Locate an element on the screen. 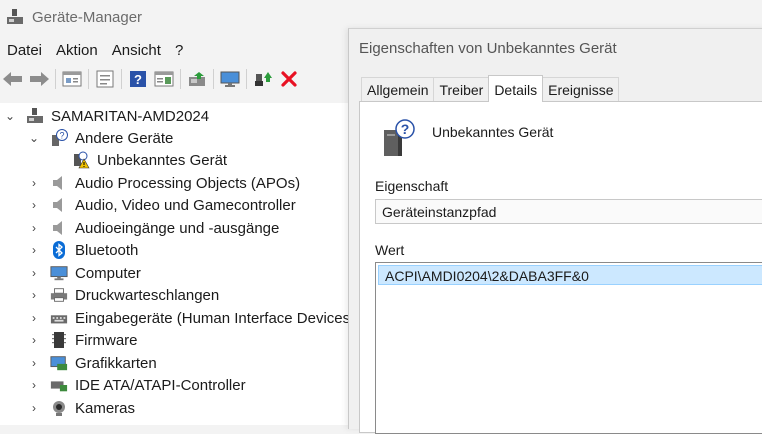 The image size is (762, 434). tree-item-label: Computer is located at coordinates (108, 273).